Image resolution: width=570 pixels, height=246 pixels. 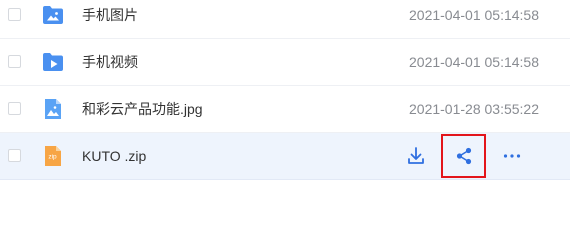 I want to click on file-name: 手机视频, so click(x=110, y=62).